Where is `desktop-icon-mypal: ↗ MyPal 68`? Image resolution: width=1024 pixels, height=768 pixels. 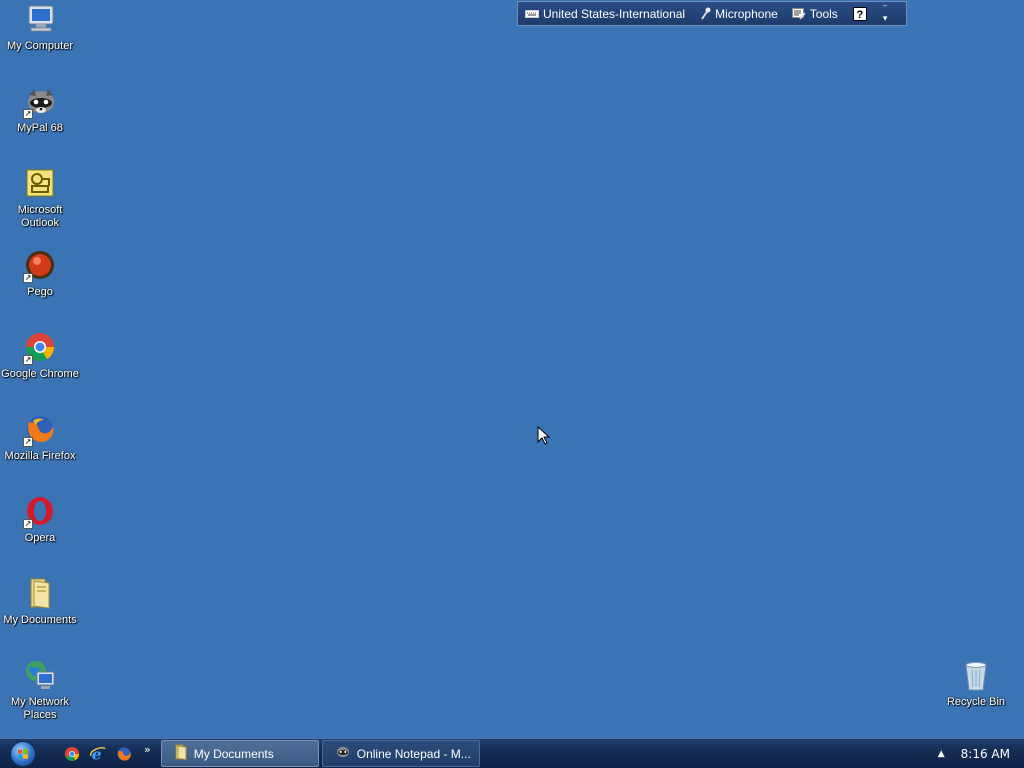 desktop-icon-mypal: ↗ MyPal 68 is located at coordinates (40, 110).